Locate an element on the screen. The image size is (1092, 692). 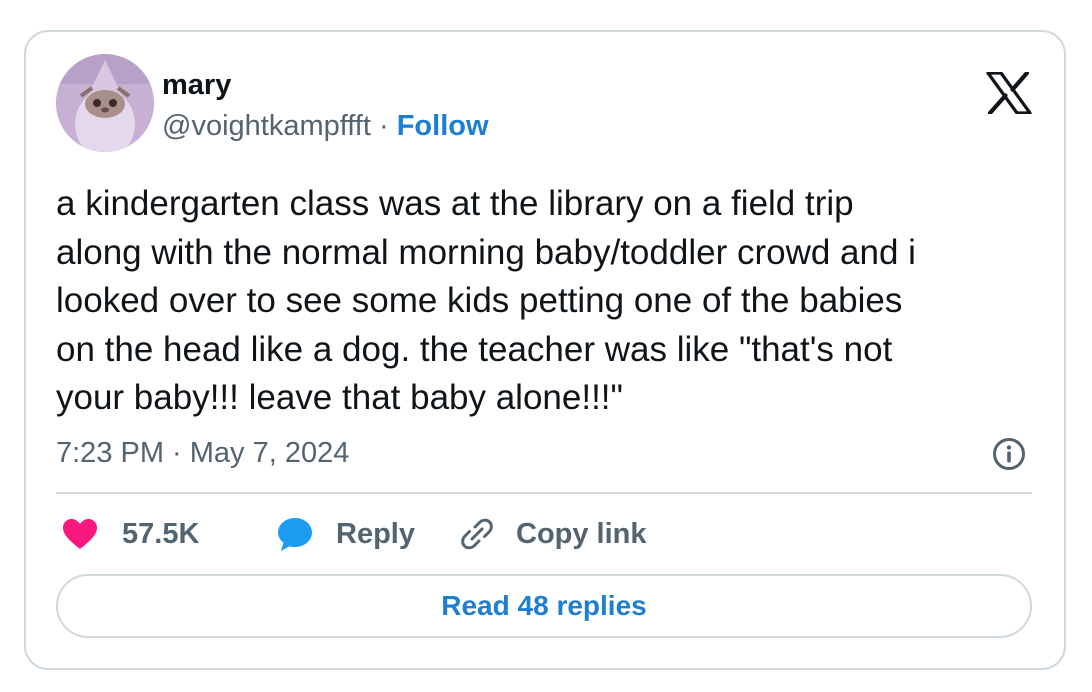
avatar is located at coordinates (105, 103).